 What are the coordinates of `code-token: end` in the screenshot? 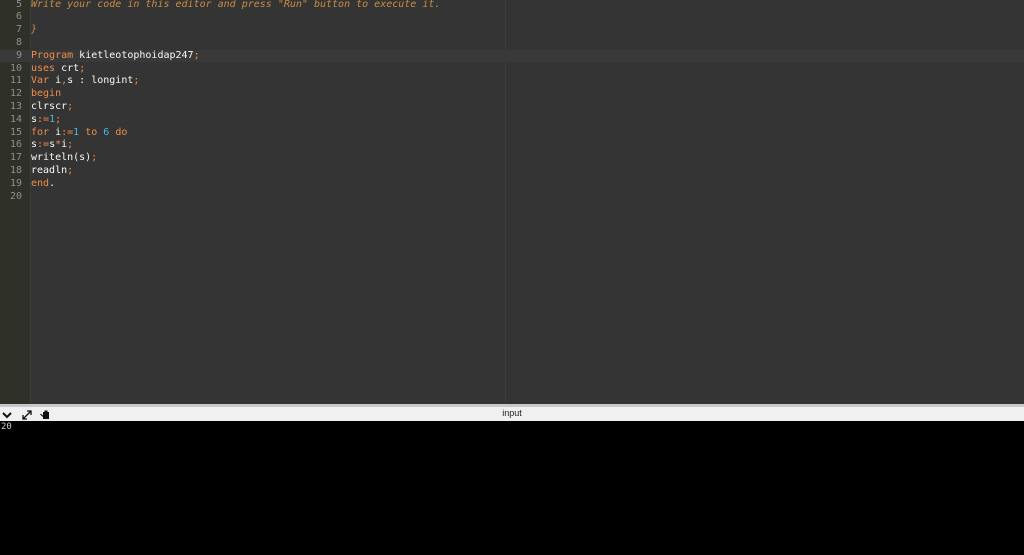 It's located at (40, 183).